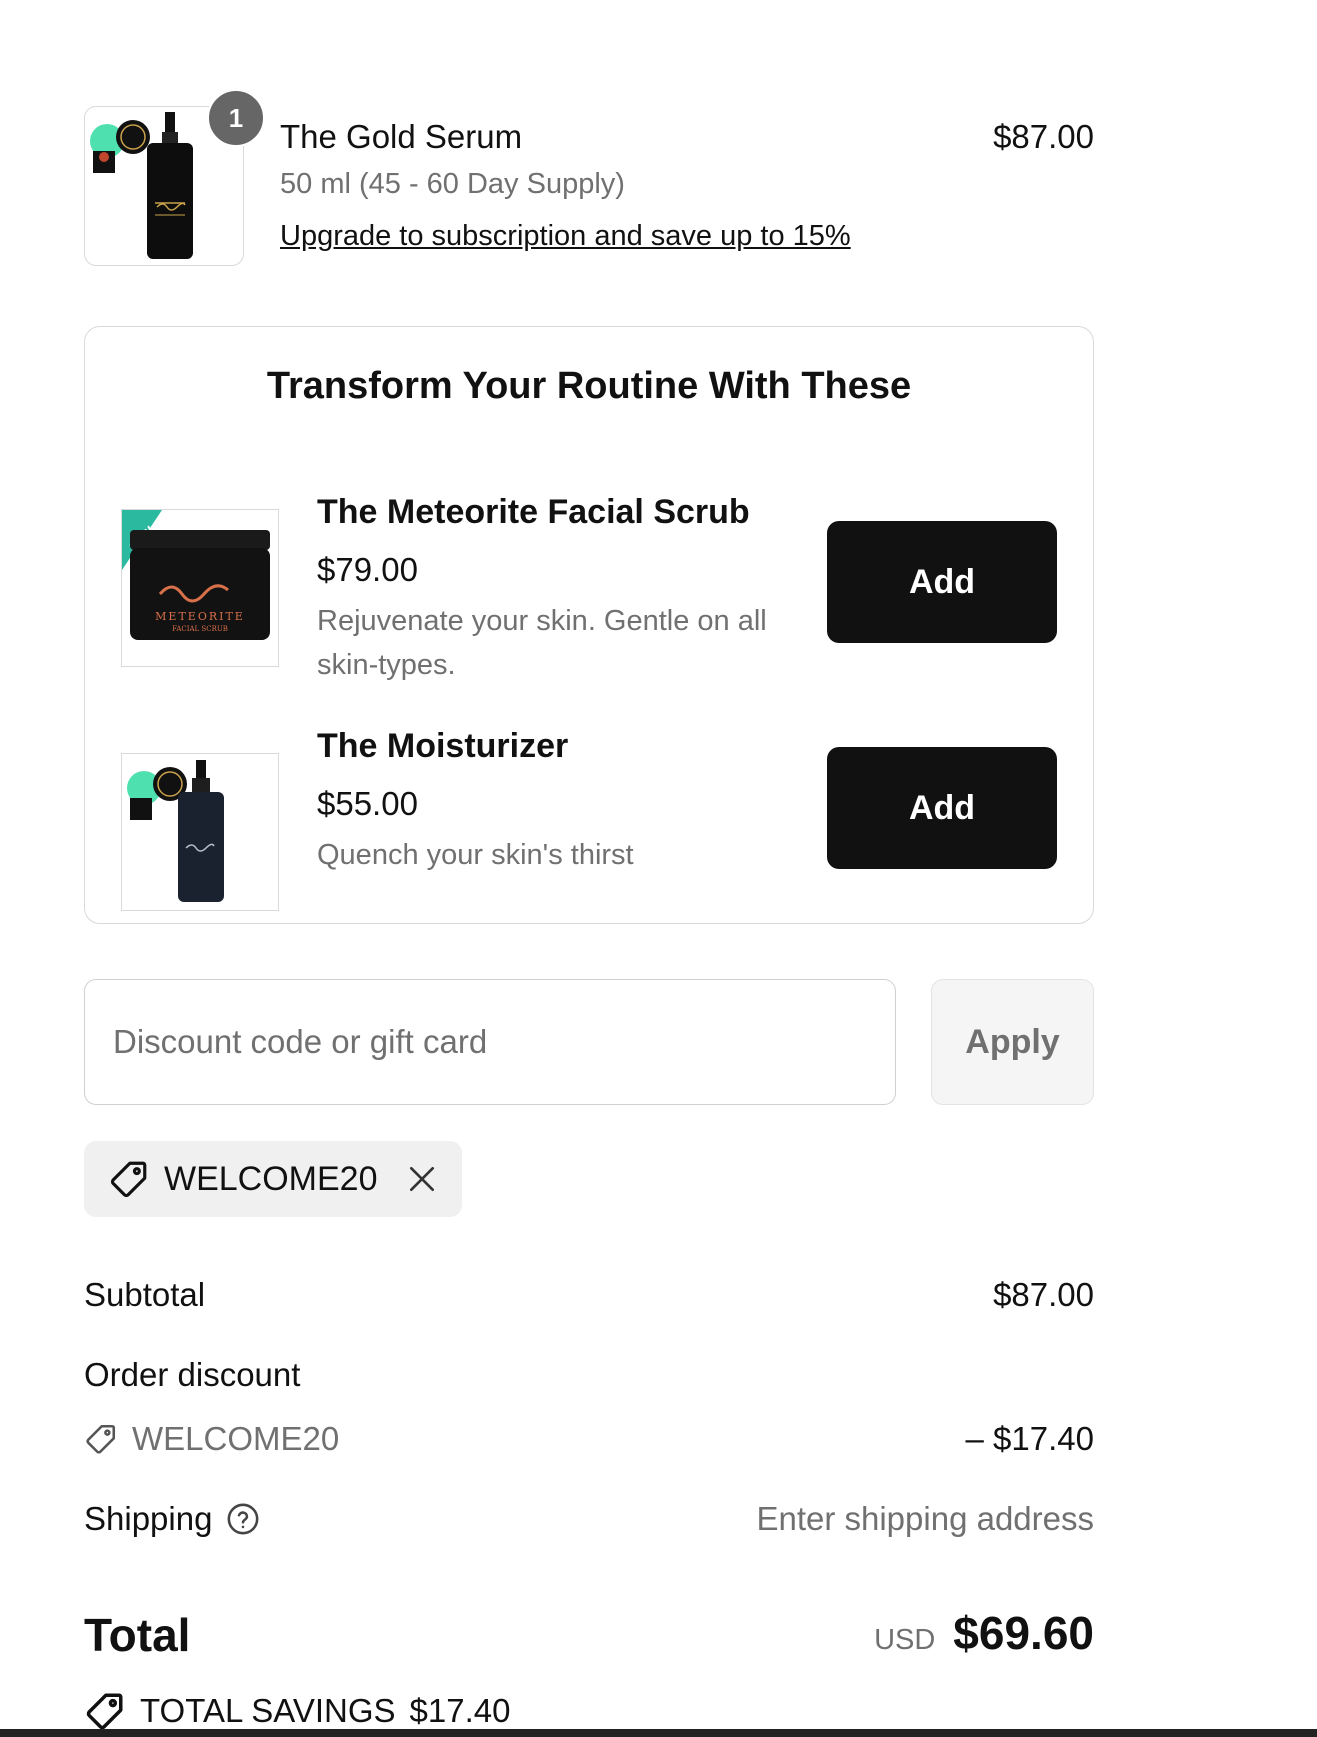 The width and height of the screenshot is (1317, 1737). Describe the element at coordinates (925, 1518) in the screenshot. I see `shipping-value: Enter shipping address` at that location.